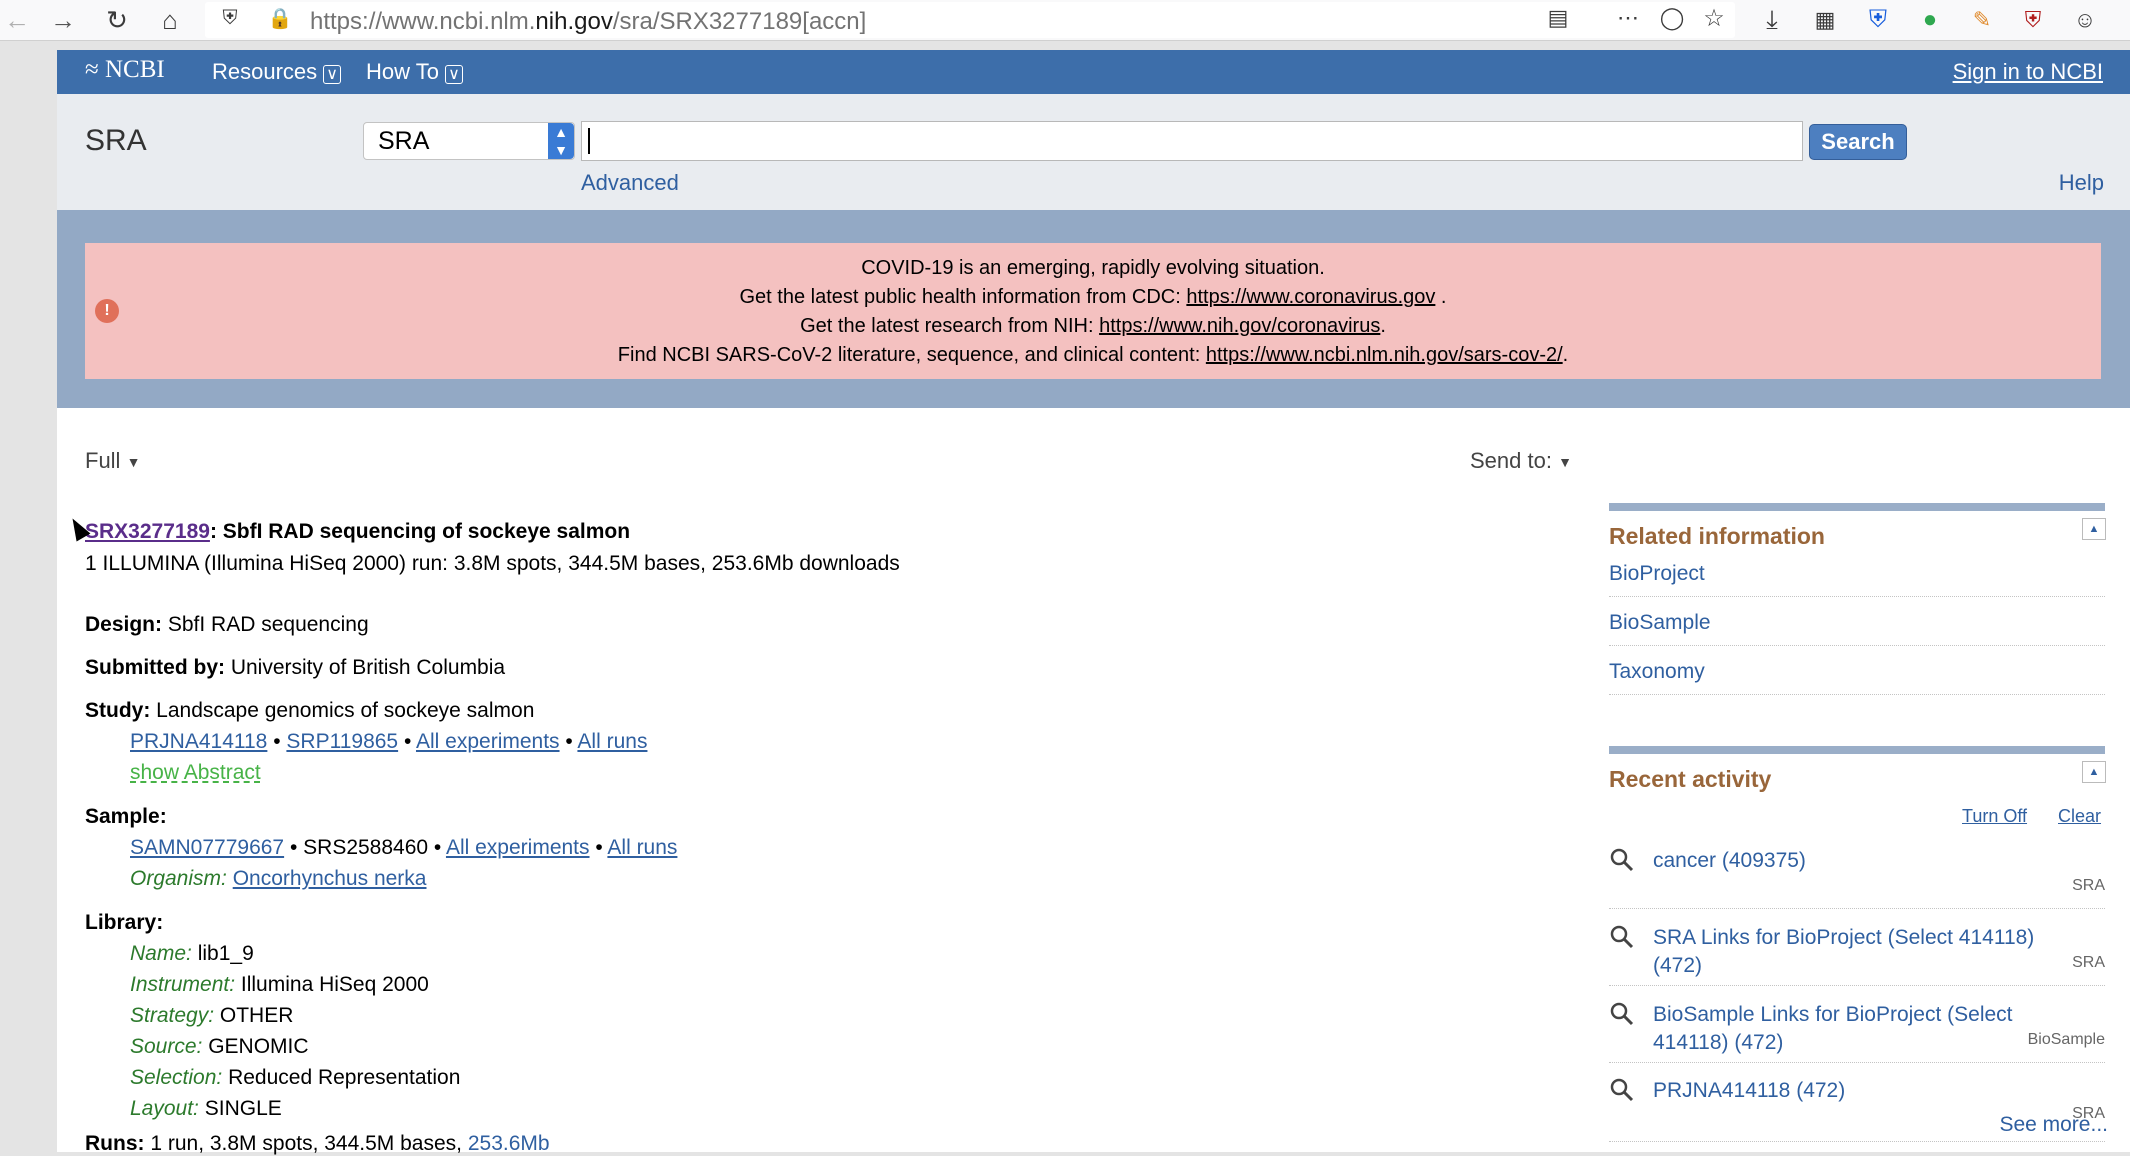  I want to click on organism-row: Organism: Oncorhynchus nerka, so click(278, 879).